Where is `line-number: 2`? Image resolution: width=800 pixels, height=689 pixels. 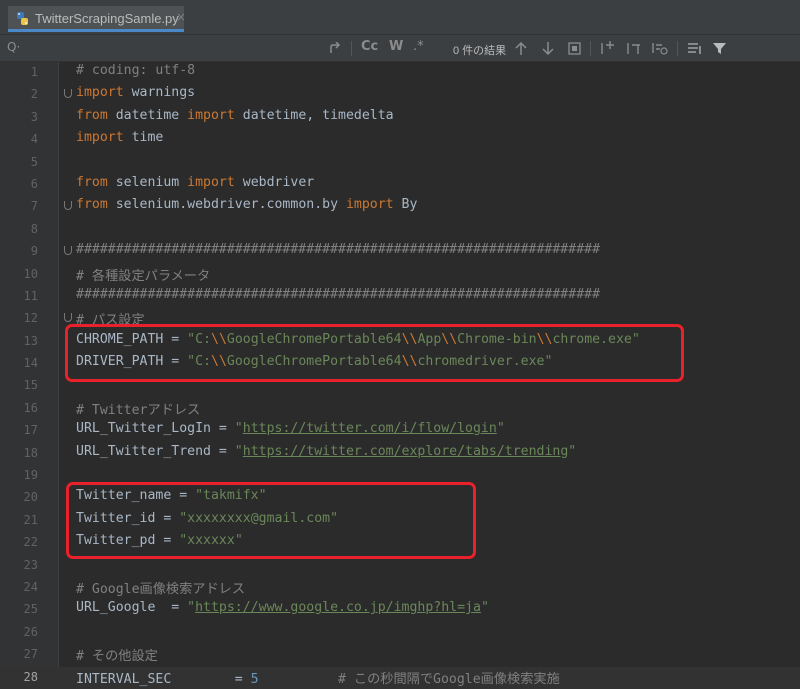 line-number: 2 is located at coordinates (34, 94).